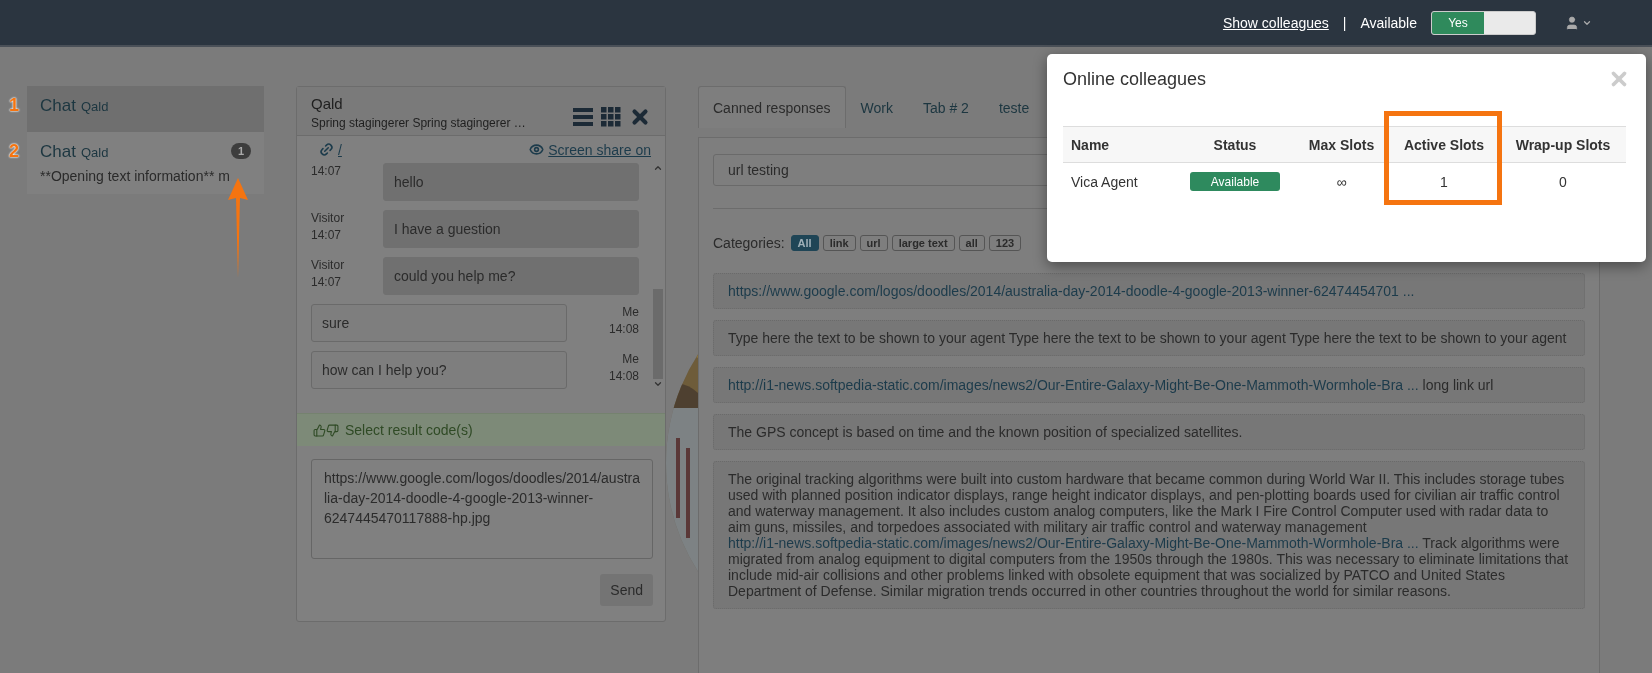  What do you see at coordinates (1563, 144) in the screenshot?
I see `column-header: Wrap-up Slots` at bounding box center [1563, 144].